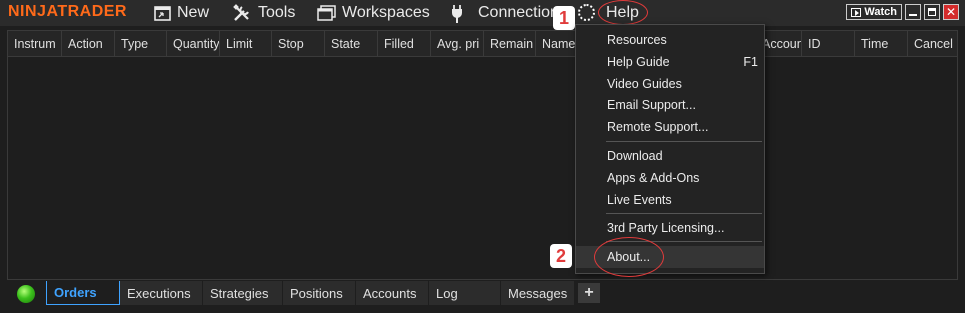 The width and height of the screenshot is (965, 313). What do you see at coordinates (638, 62) in the screenshot?
I see `menu-item-label: Help Guide` at bounding box center [638, 62].